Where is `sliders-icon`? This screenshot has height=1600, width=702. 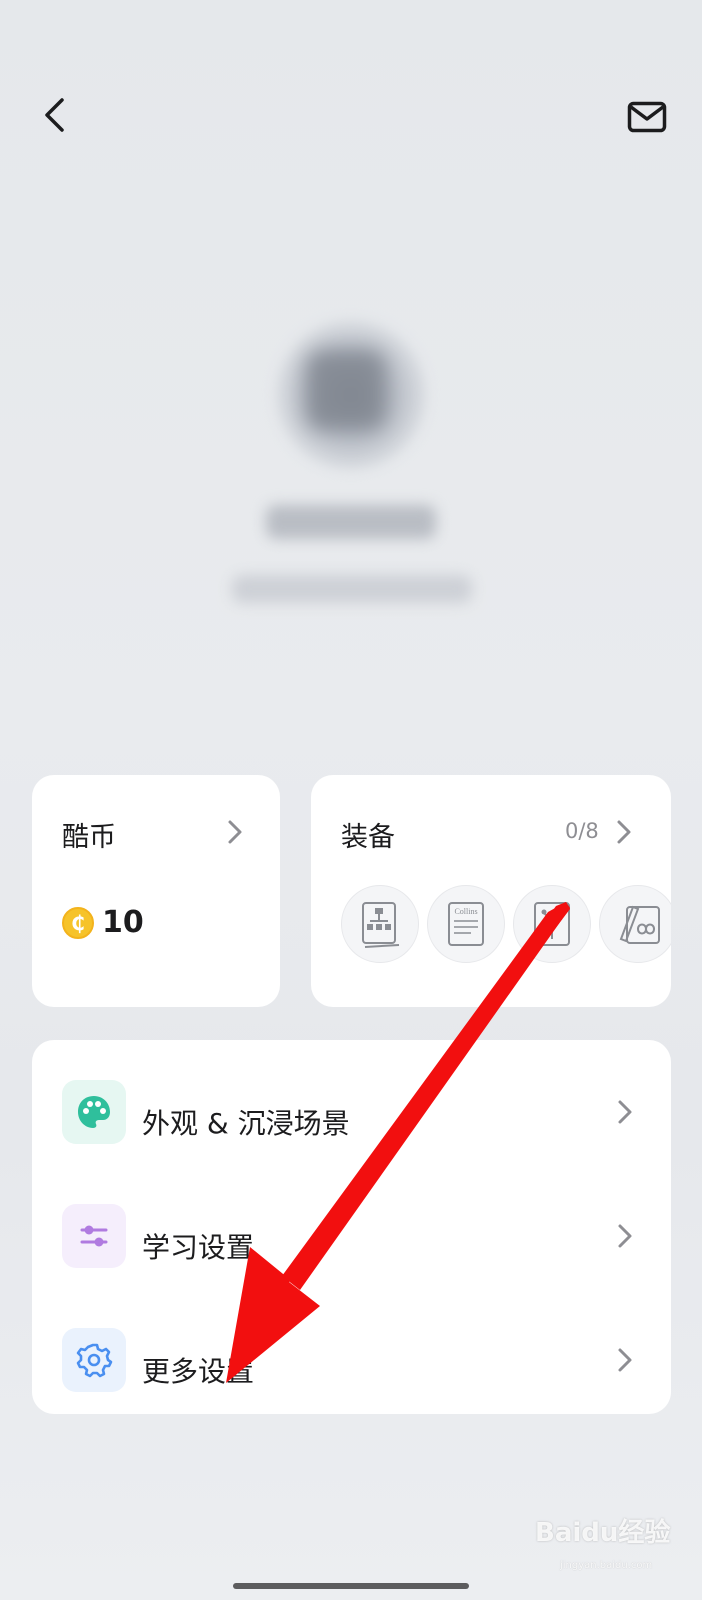
sliders-icon is located at coordinates (94, 1236).